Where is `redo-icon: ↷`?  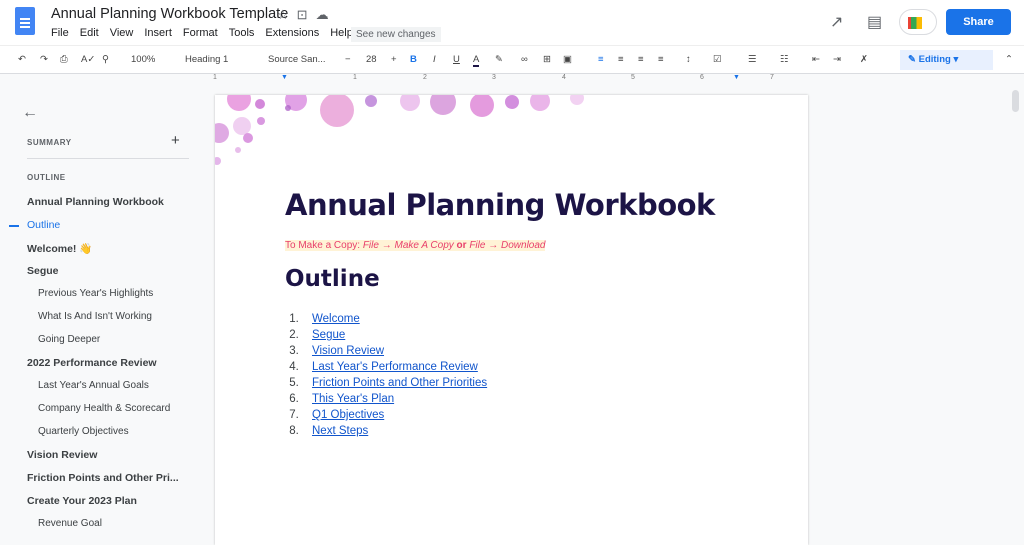
redo-icon: ↷ is located at coordinates (44, 59).